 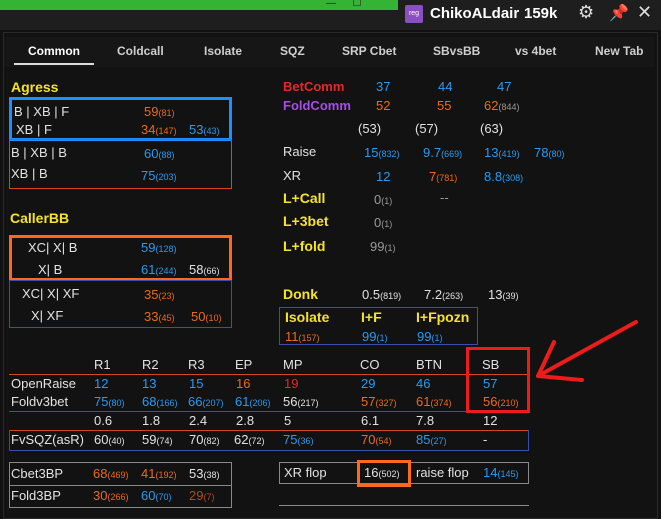 What do you see at coordinates (292, 51) in the screenshot?
I see `tab-sqz: SQZ` at bounding box center [292, 51].